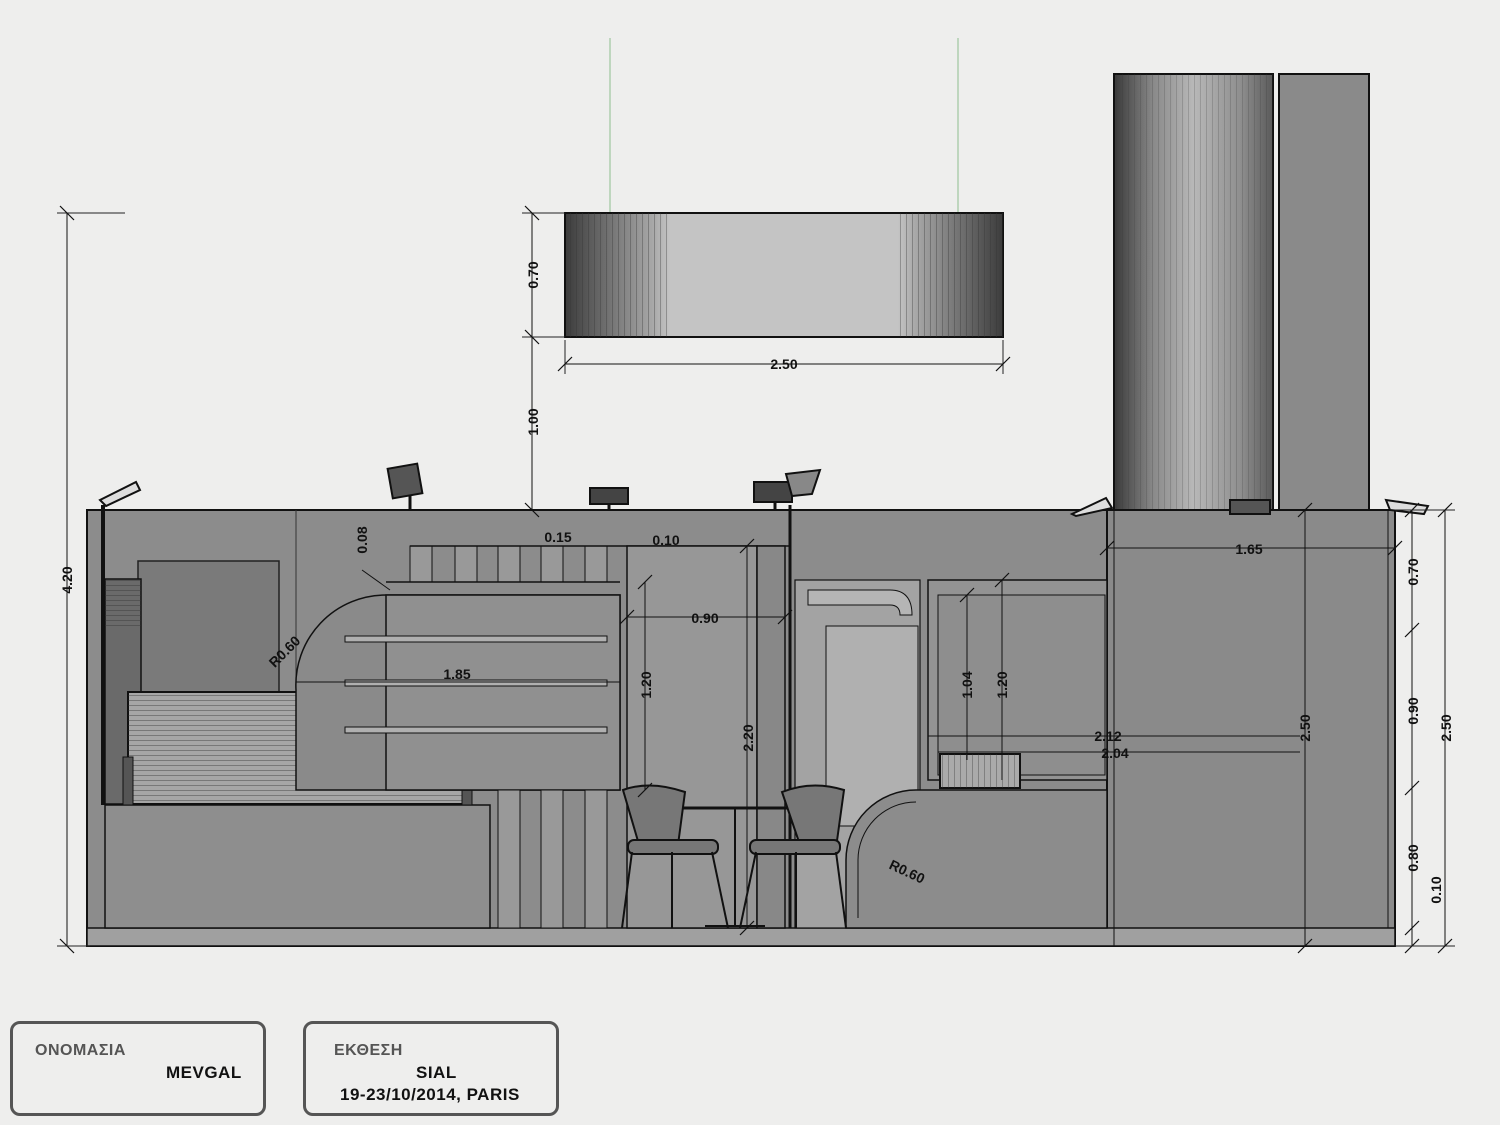  I want to click on post-right, so click(771, 737).